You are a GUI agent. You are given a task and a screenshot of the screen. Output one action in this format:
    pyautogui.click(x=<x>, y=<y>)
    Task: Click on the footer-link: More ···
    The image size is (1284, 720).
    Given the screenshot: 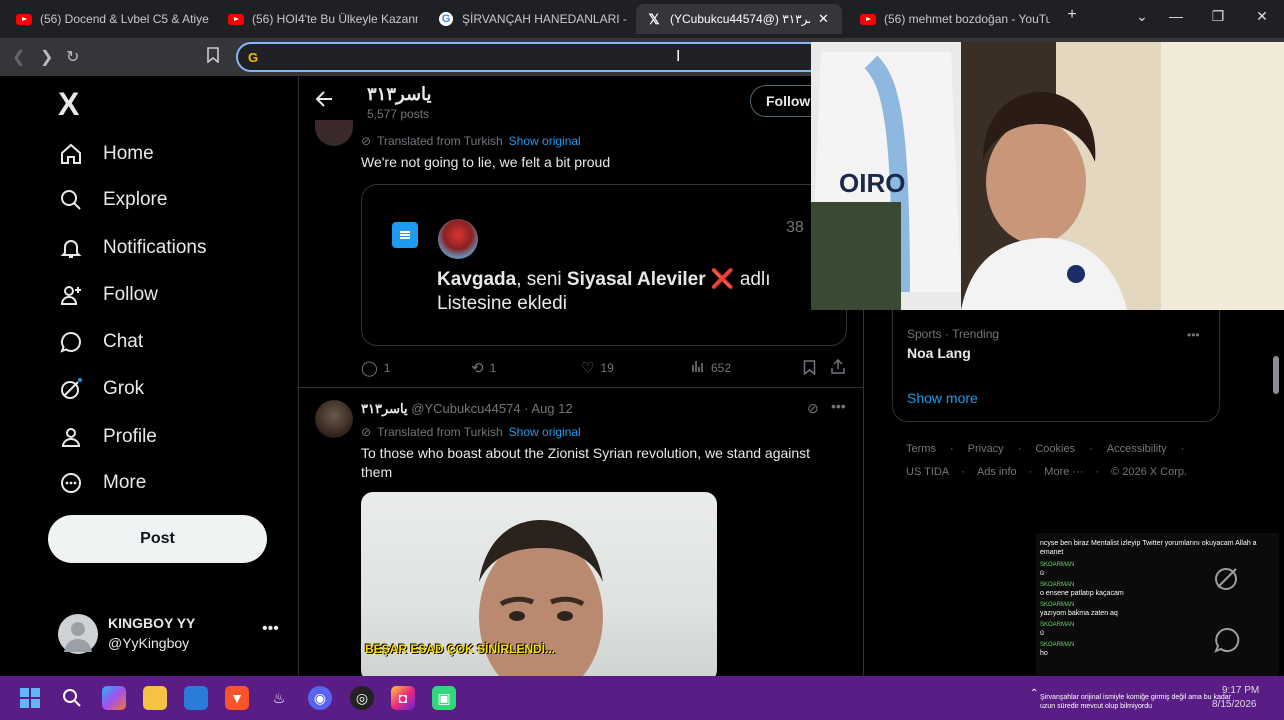 What is the action you would take?
    pyautogui.click(x=1063, y=472)
    